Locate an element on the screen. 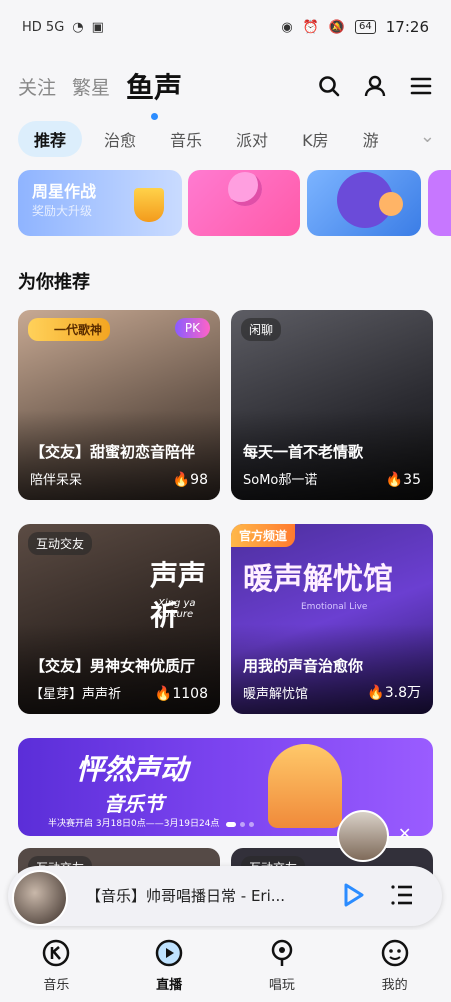 The height and width of the screenshot is (1002, 451). playlist-icon is located at coordinates (402, 895).